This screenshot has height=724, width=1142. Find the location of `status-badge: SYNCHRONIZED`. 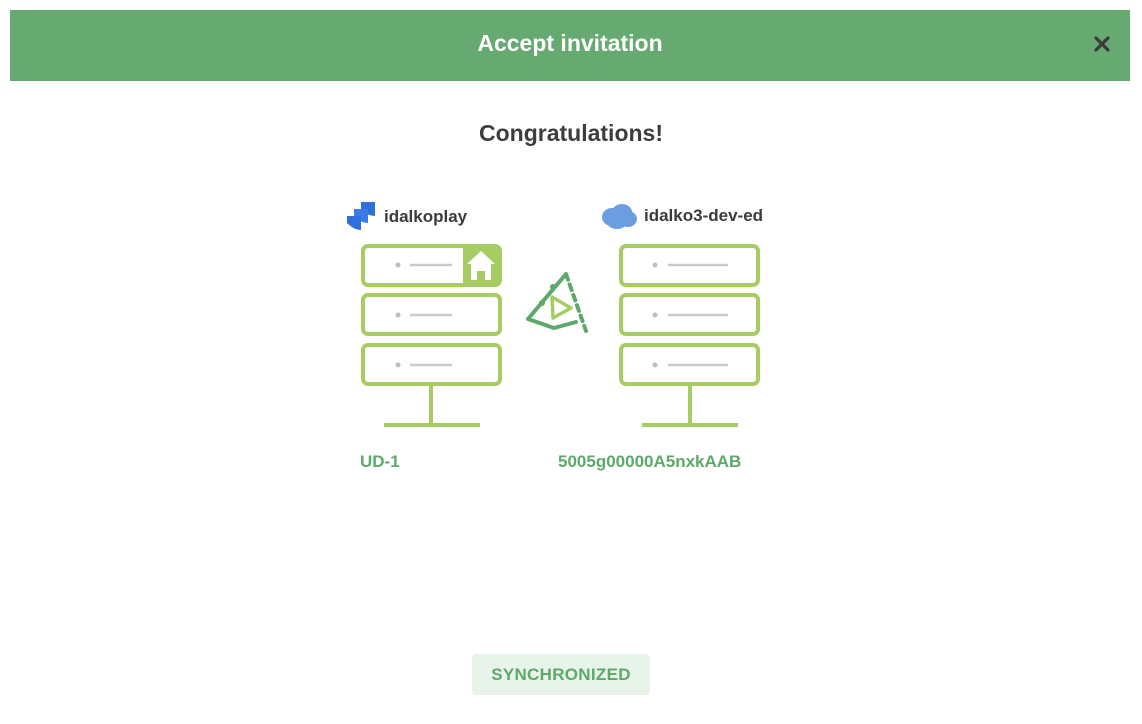

status-badge: SYNCHRONIZED is located at coordinates (561, 674).